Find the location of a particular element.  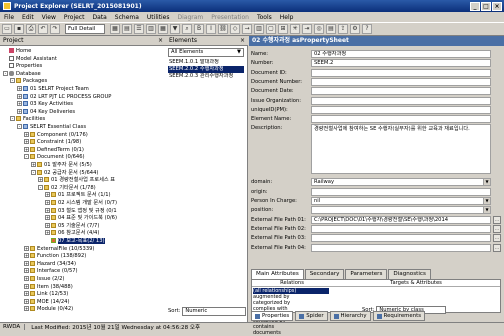

tree-item: + ExternalFile (10/5339) is located at coordinates (59, 249).